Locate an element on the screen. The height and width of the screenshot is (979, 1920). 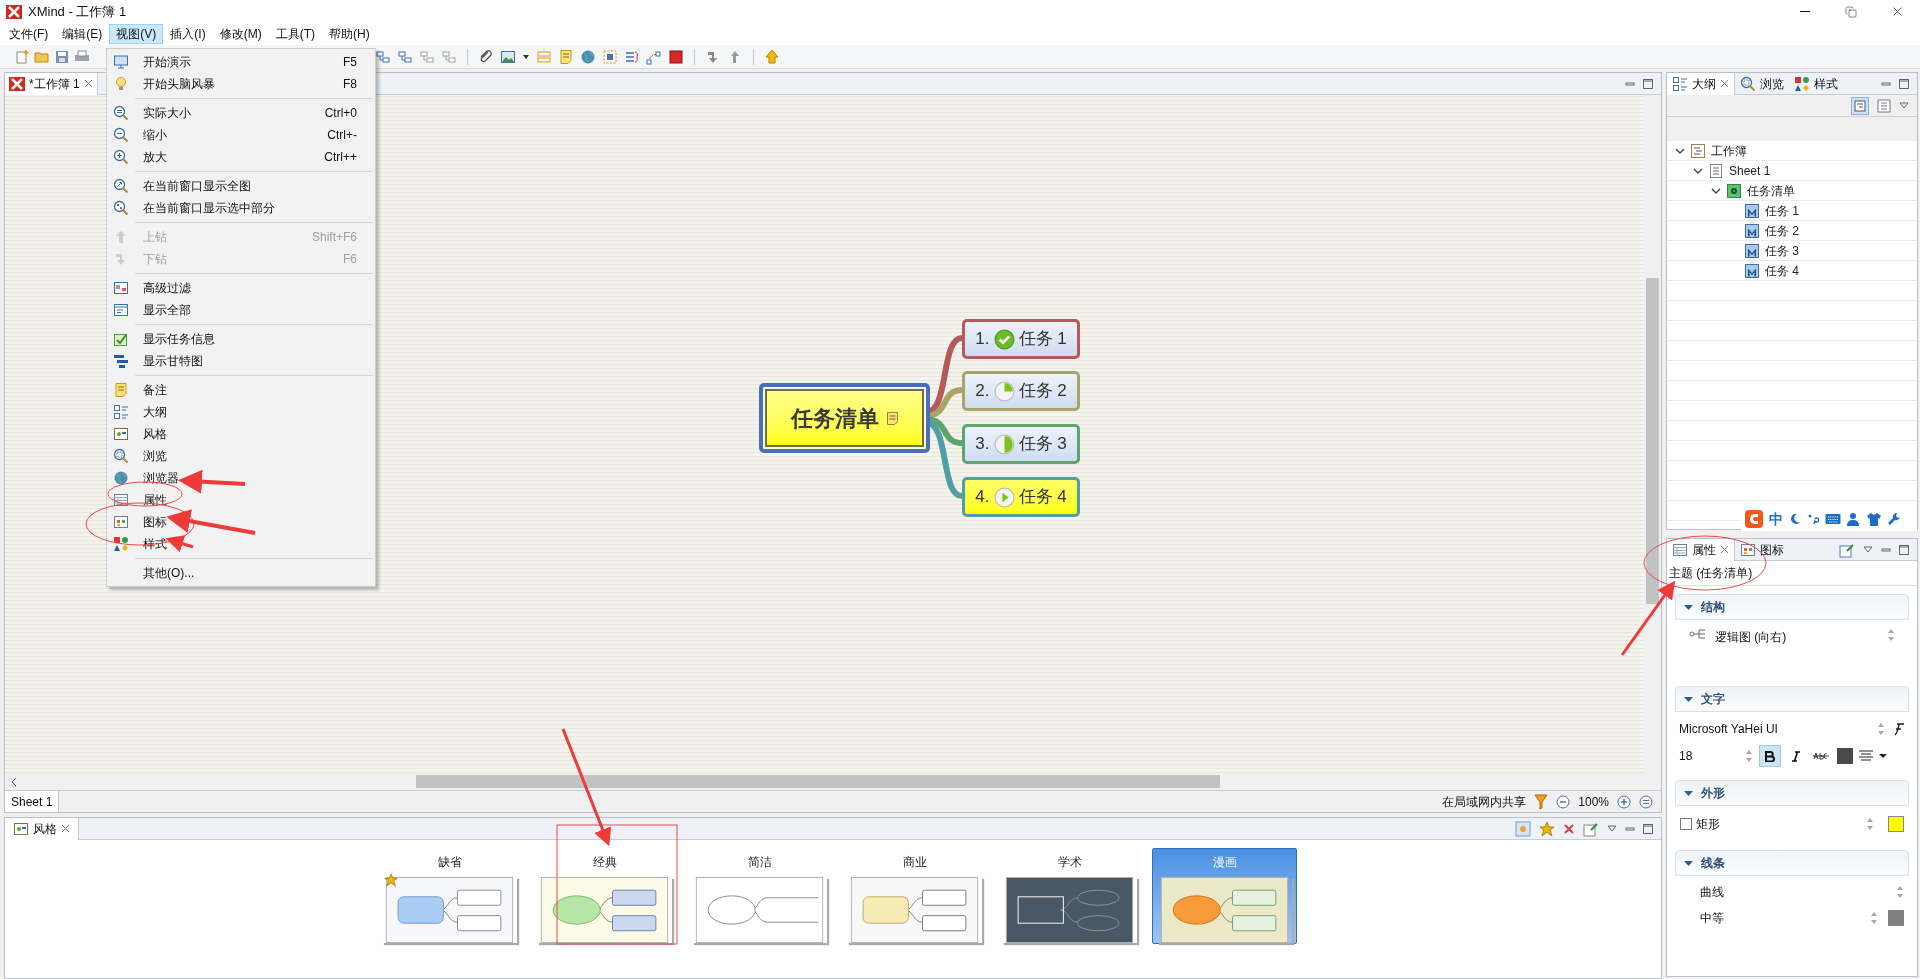
topic-node: 3. 任务 3 is located at coordinates (1021, 444).